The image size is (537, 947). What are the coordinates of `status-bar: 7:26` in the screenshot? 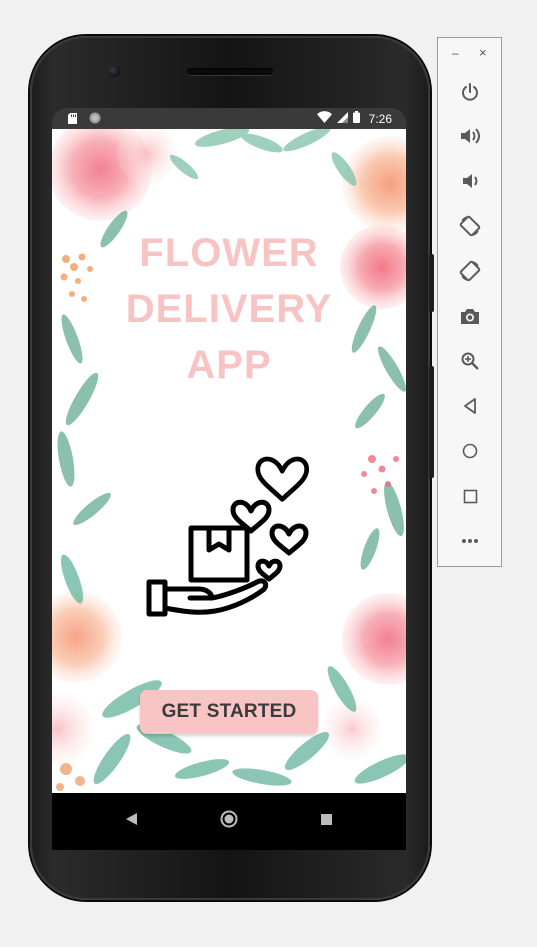 It's located at (229, 118).